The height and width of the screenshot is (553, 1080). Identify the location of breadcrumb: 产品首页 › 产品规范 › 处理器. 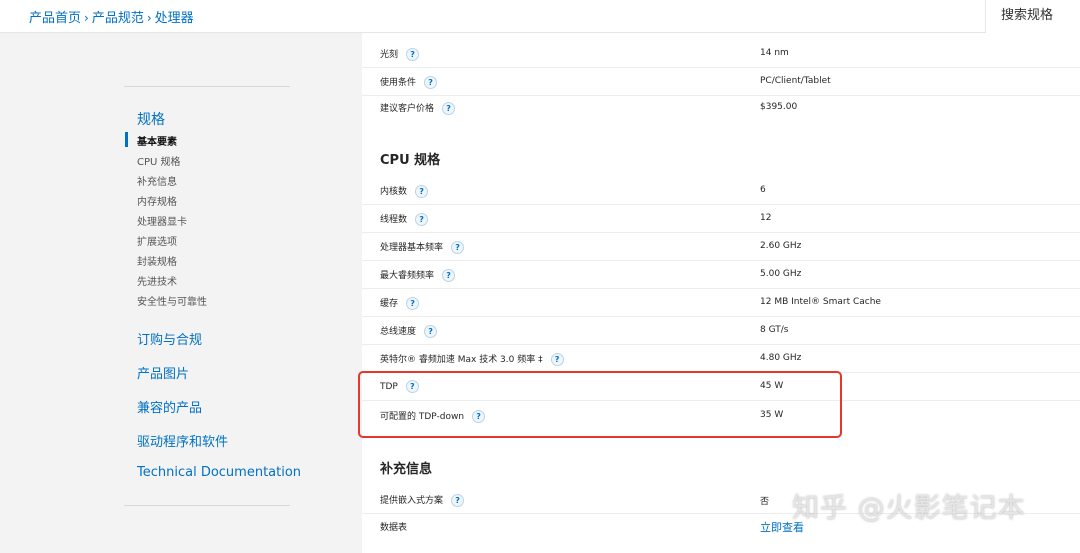
(111, 16).